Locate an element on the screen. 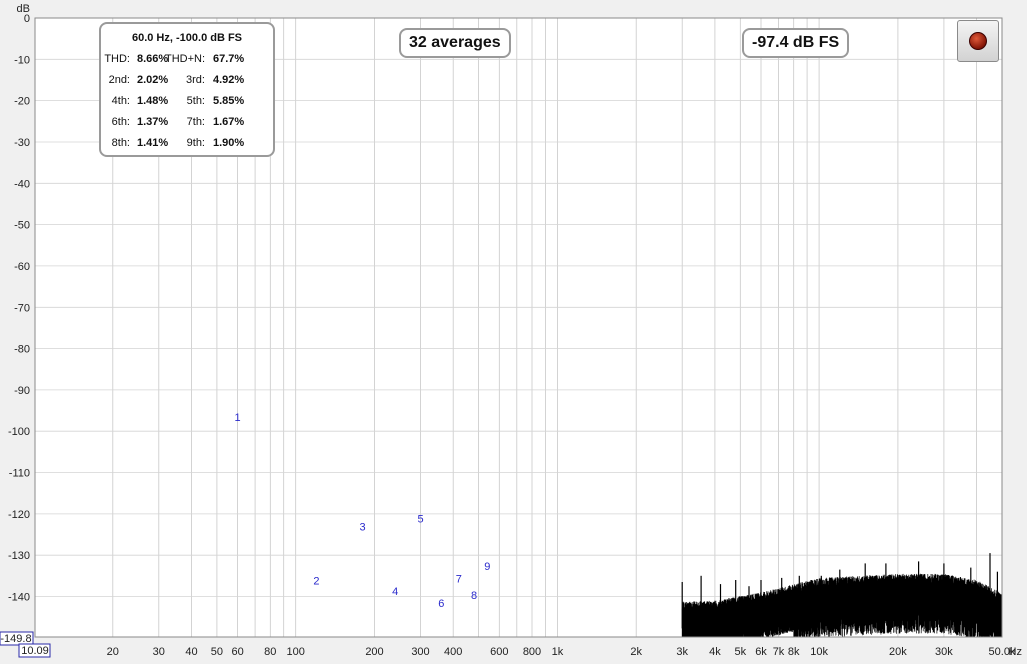 This screenshot has height=664, width=1027. distortion-row: 4th: 1.48% 5th: 5.85% is located at coordinates (187, 102).